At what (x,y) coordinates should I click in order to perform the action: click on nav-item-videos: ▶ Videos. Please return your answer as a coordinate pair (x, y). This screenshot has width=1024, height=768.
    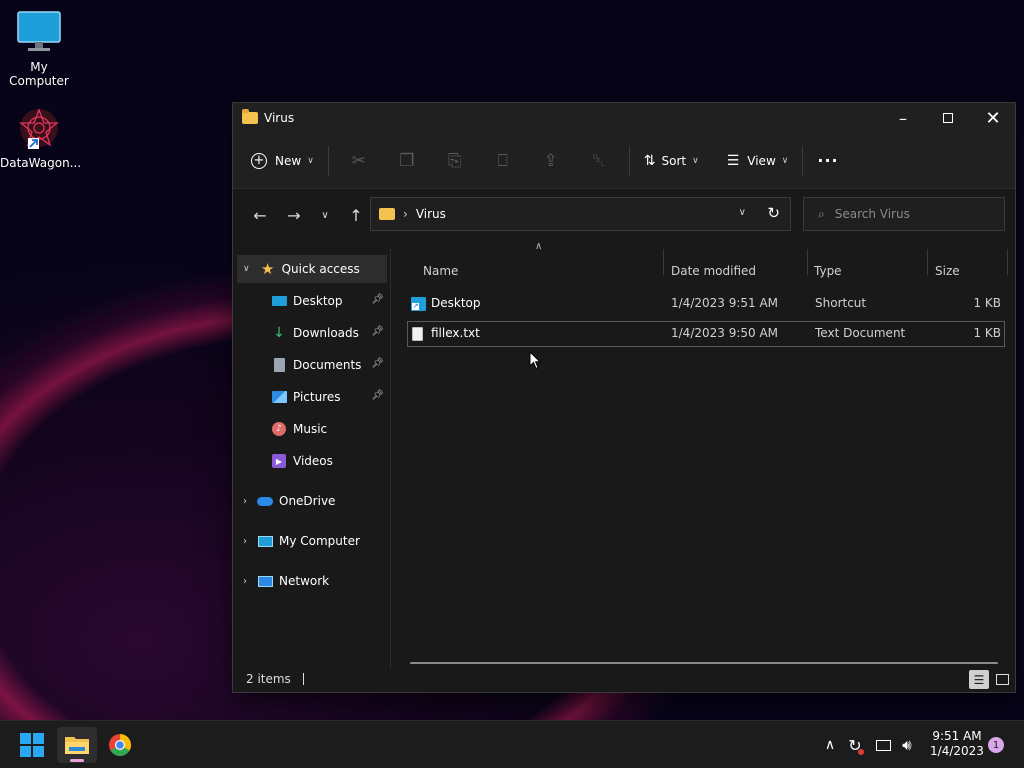
    Looking at the image, I should click on (312, 461).